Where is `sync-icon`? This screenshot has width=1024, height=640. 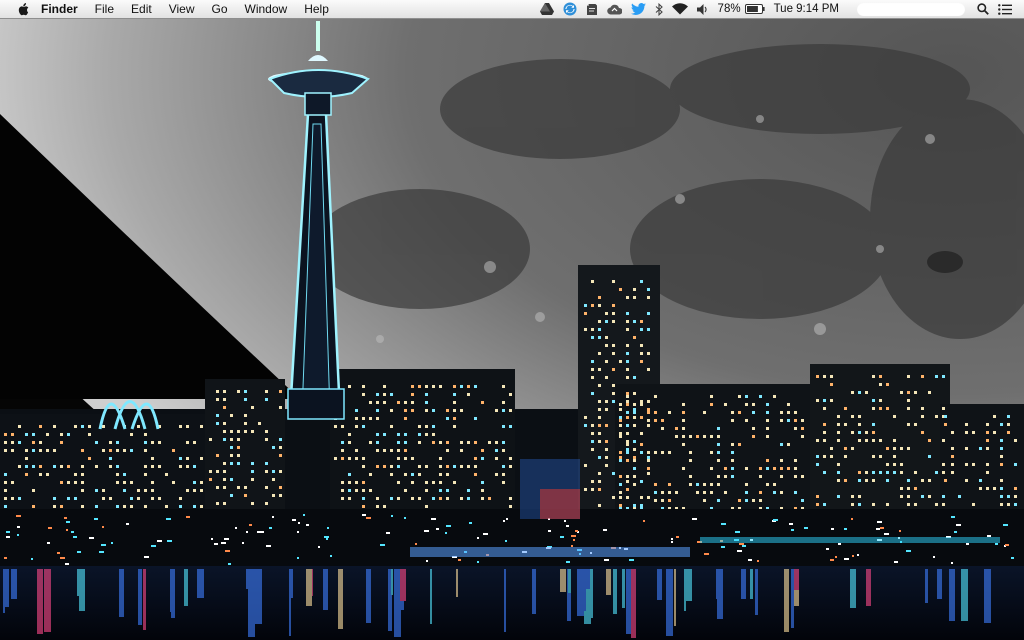
sync-icon is located at coordinates (570, 9).